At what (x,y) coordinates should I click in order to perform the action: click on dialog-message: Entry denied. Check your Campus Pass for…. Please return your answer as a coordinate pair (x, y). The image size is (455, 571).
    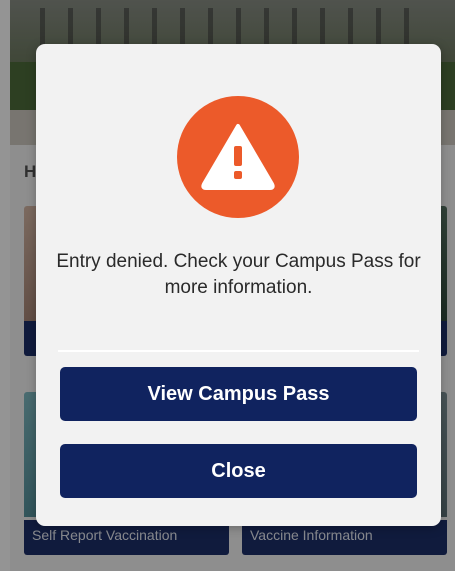
    Looking at the image, I should click on (238, 274).